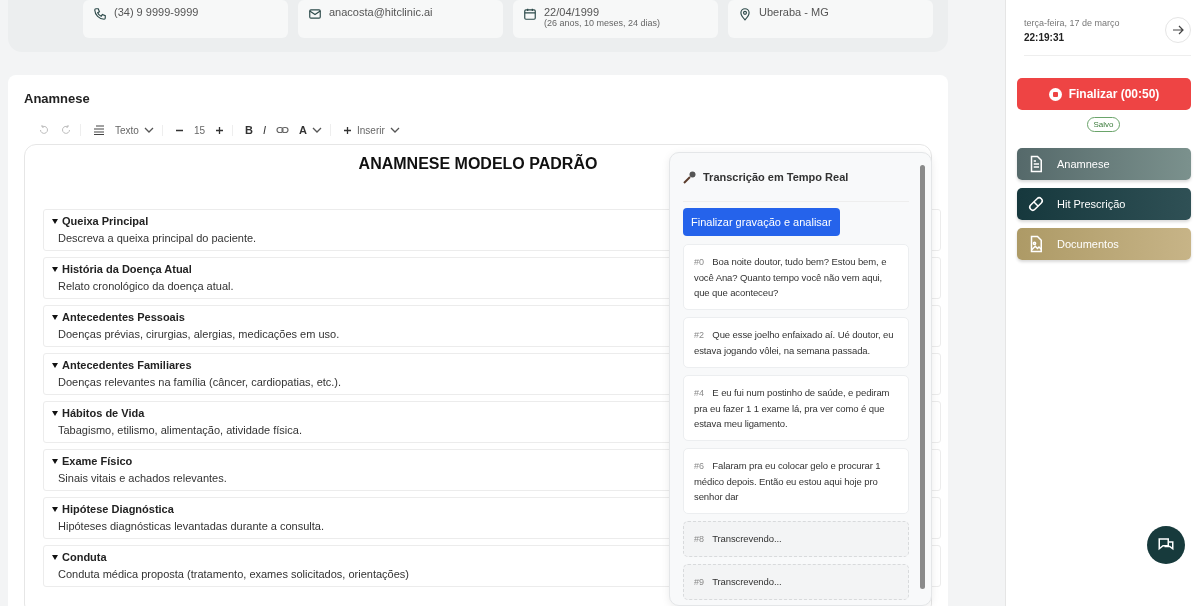  Describe the element at coordinates (123, 317) in the screenshot. I see `section-title: Antecedentes Pessoais` at that location.